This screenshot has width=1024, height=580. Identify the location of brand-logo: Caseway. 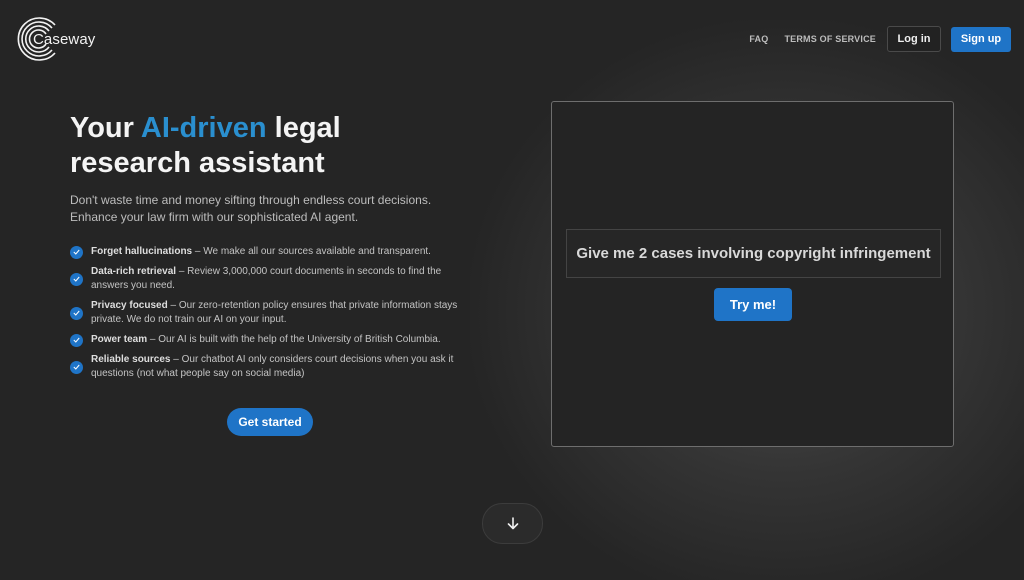
(56, 39).